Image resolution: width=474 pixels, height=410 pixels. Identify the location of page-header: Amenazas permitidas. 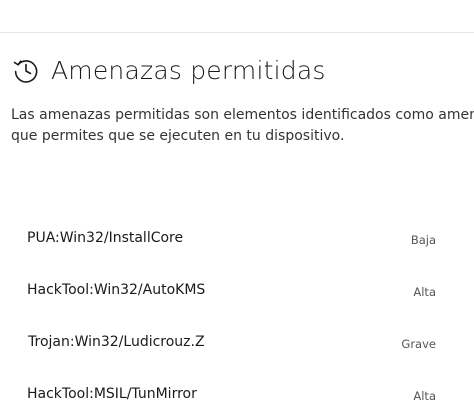
(168, 70).